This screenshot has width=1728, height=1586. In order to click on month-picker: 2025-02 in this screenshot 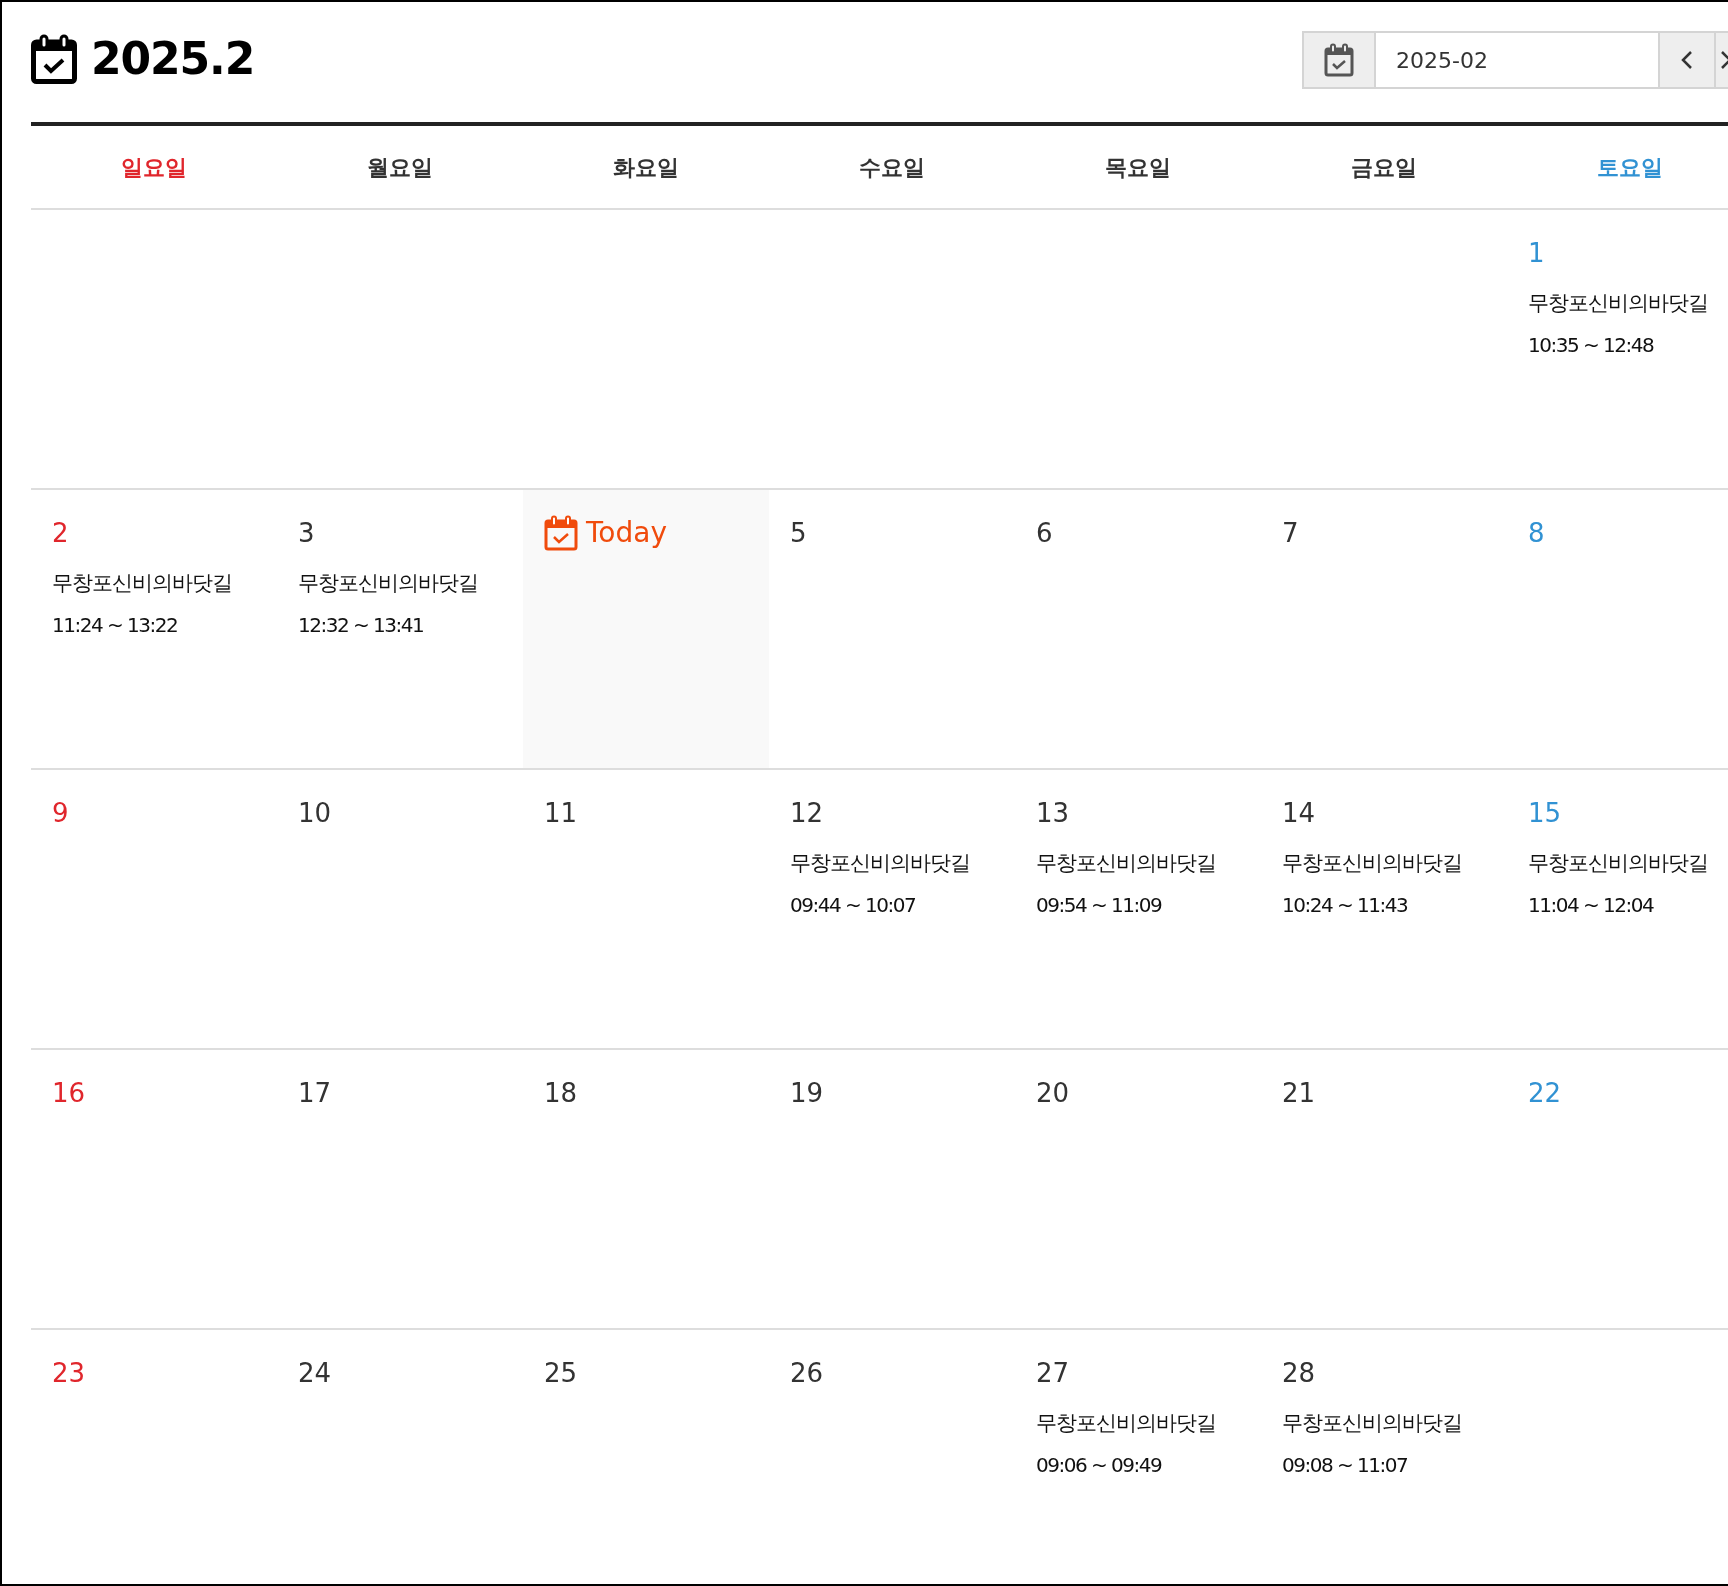, I will do `click(1515, 60)`.